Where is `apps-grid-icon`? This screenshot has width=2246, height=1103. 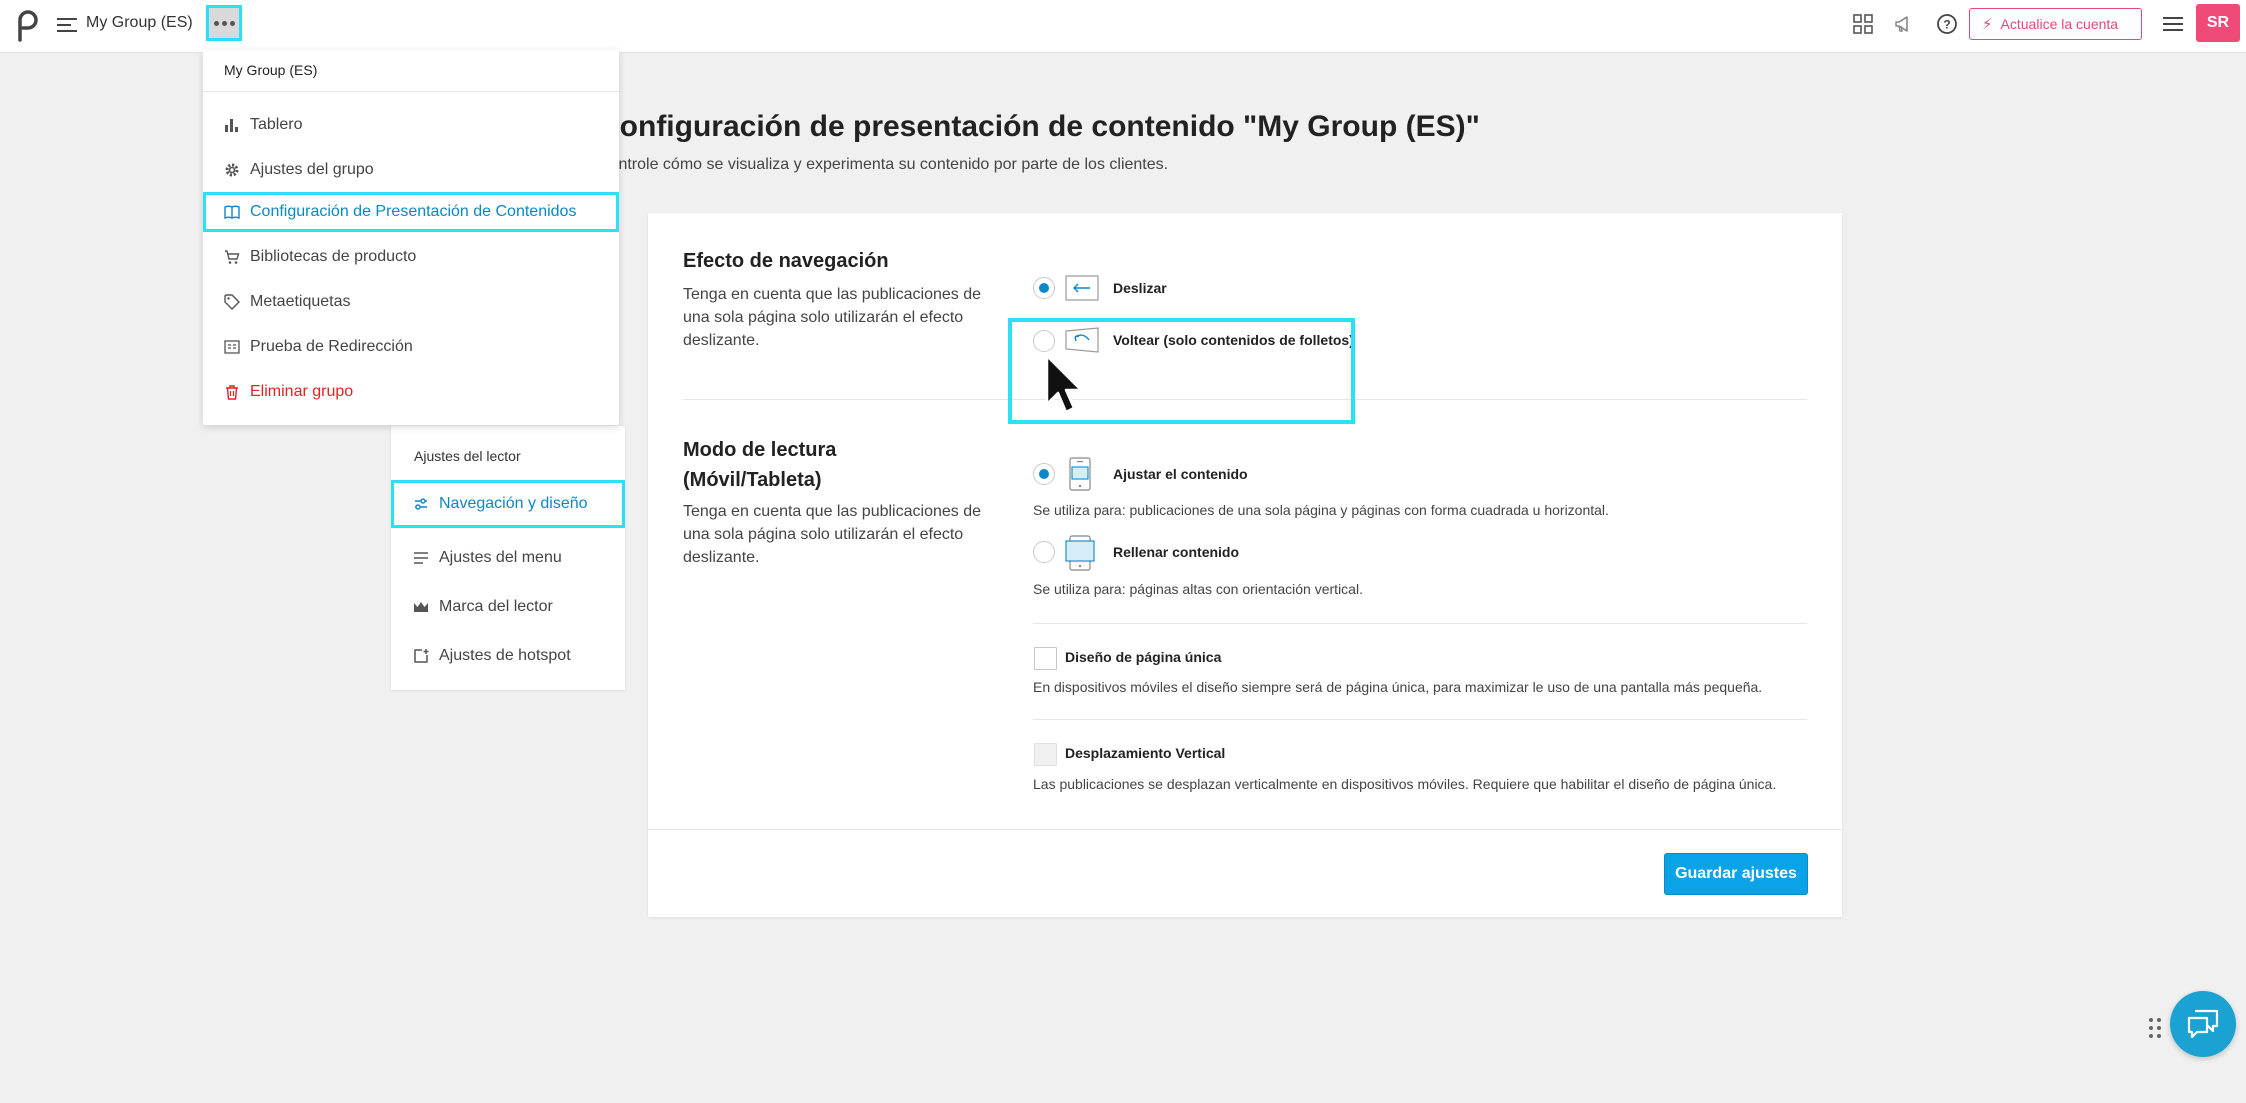
apps-grid-icon is located at coordinates (1863, 24).